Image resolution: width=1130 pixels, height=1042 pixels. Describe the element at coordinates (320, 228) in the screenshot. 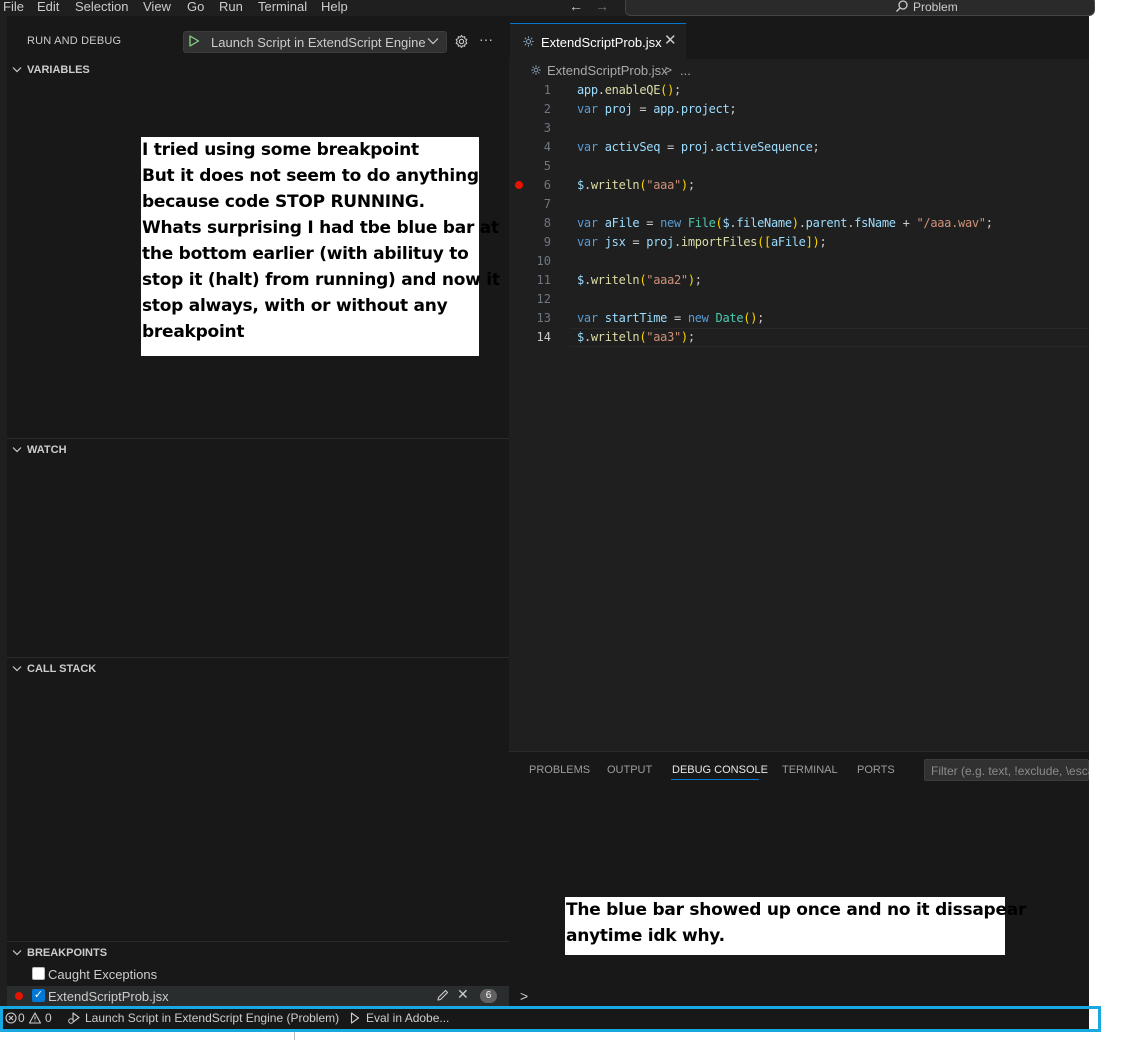

I see `annotation-line: Whats surprising I had tbe blue bar at` at that location.